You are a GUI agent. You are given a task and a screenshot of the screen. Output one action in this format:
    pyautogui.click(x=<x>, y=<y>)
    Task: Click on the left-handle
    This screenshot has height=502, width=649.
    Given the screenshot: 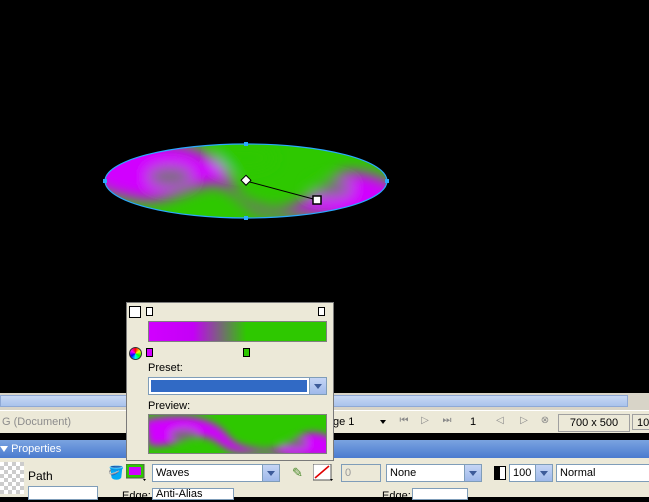 What is the action you would take?
    pyautogui.click(x=105, y=181)
    